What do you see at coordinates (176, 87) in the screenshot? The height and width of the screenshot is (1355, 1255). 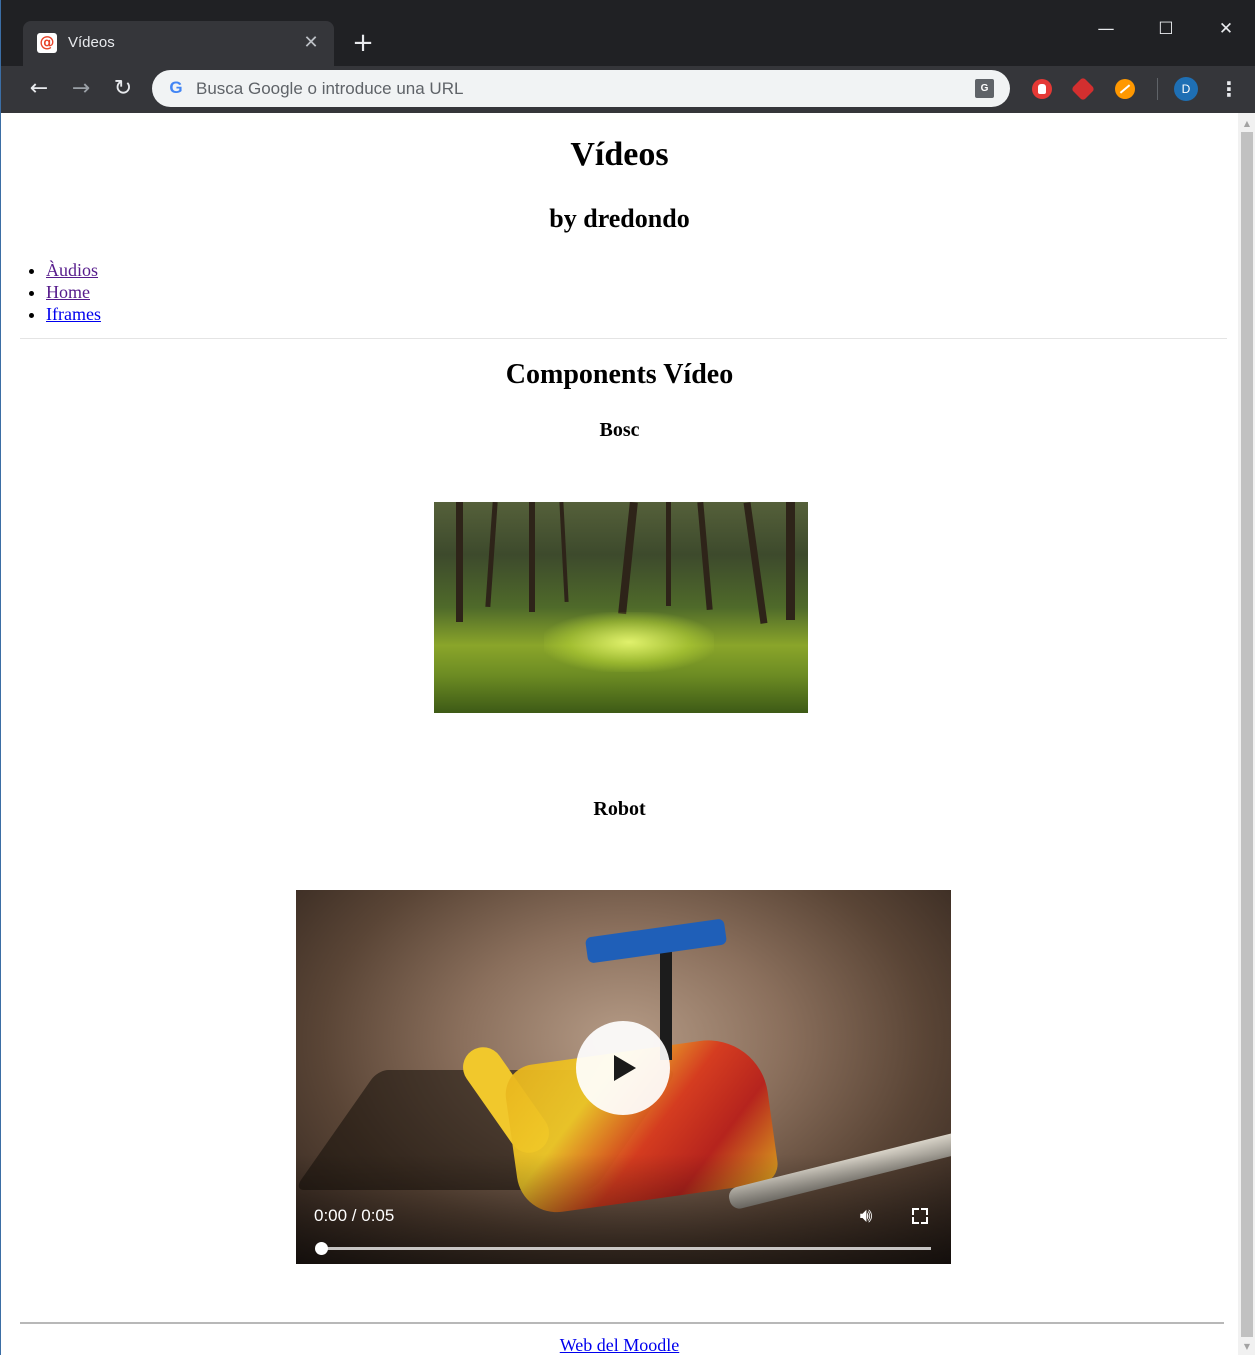 I see `google-g-icon: G` at bounding box center [176, 87].